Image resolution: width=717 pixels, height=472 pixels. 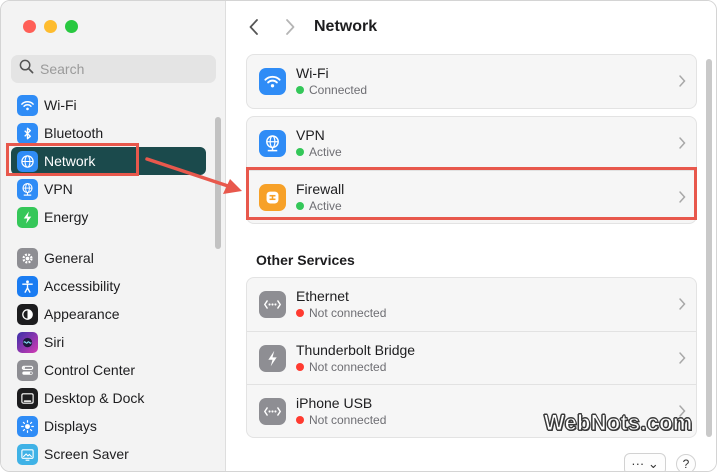 I want to click on sidebar-item-label: General, so click(x=69, y=258).